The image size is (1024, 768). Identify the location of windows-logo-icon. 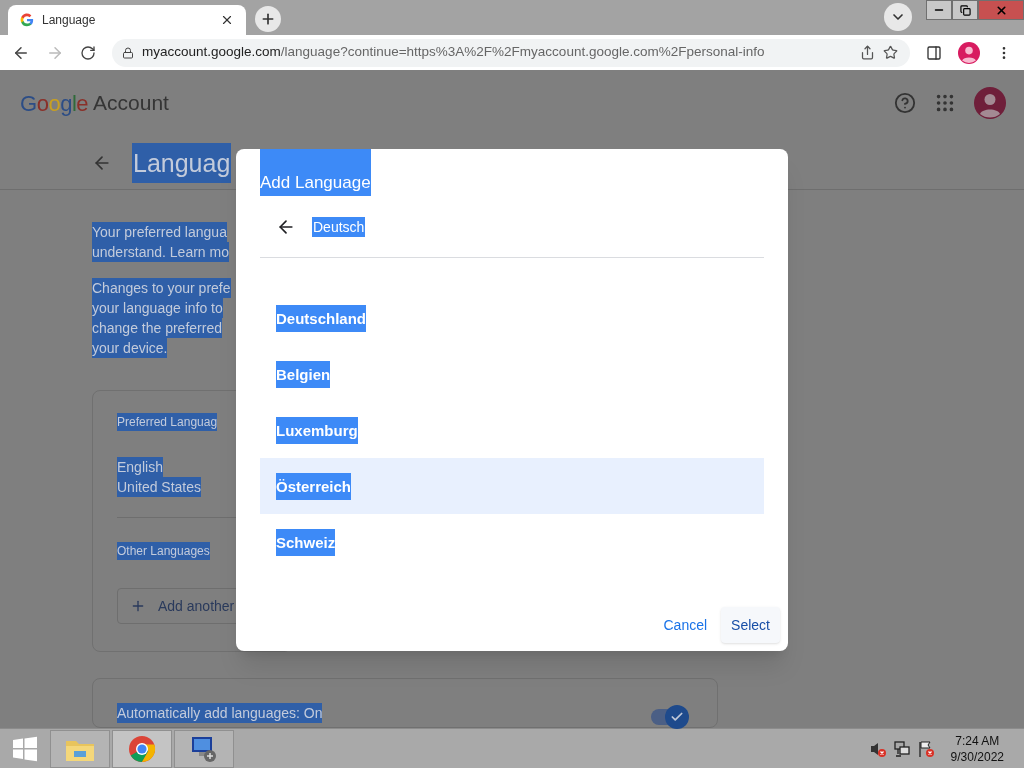
(25, 748).